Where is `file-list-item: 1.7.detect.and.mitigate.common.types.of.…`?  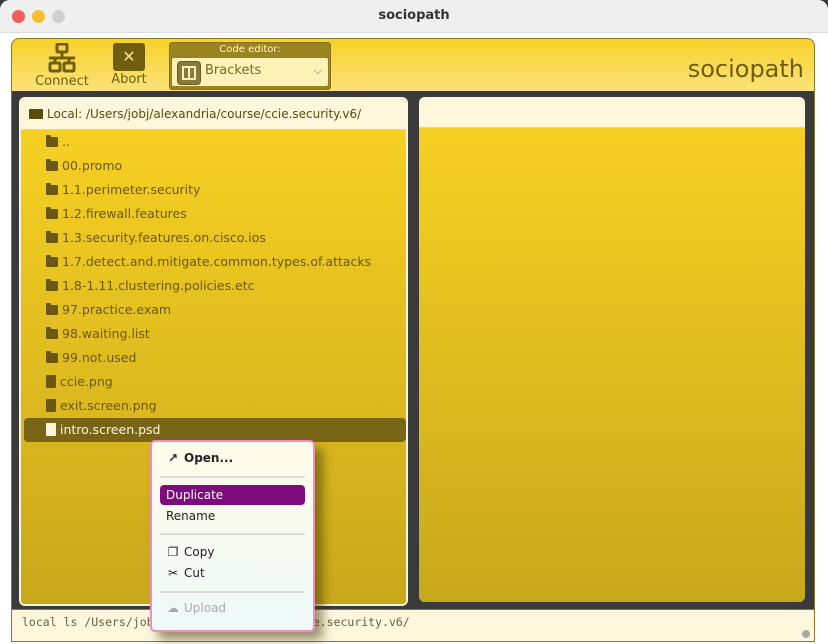 file-list-item: 1.7.detect.and.mitigate.common.types.of.… is located at coordinates (215, 262).